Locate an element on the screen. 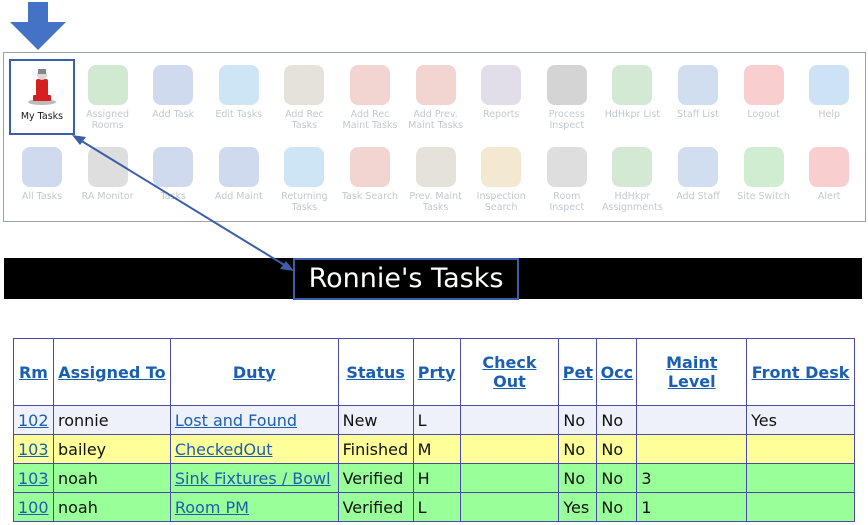 This screenshot has height=525, width=868. cell-front-desk is located at coordinates (800, 478).